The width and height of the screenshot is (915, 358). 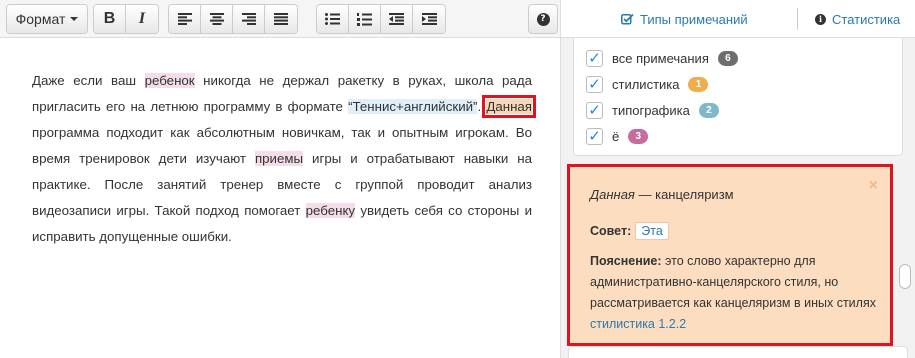 What do you see at coordinates (708, 110) in the screenshot?
I see `count-badge: 2` at bounding box center [708, 110].